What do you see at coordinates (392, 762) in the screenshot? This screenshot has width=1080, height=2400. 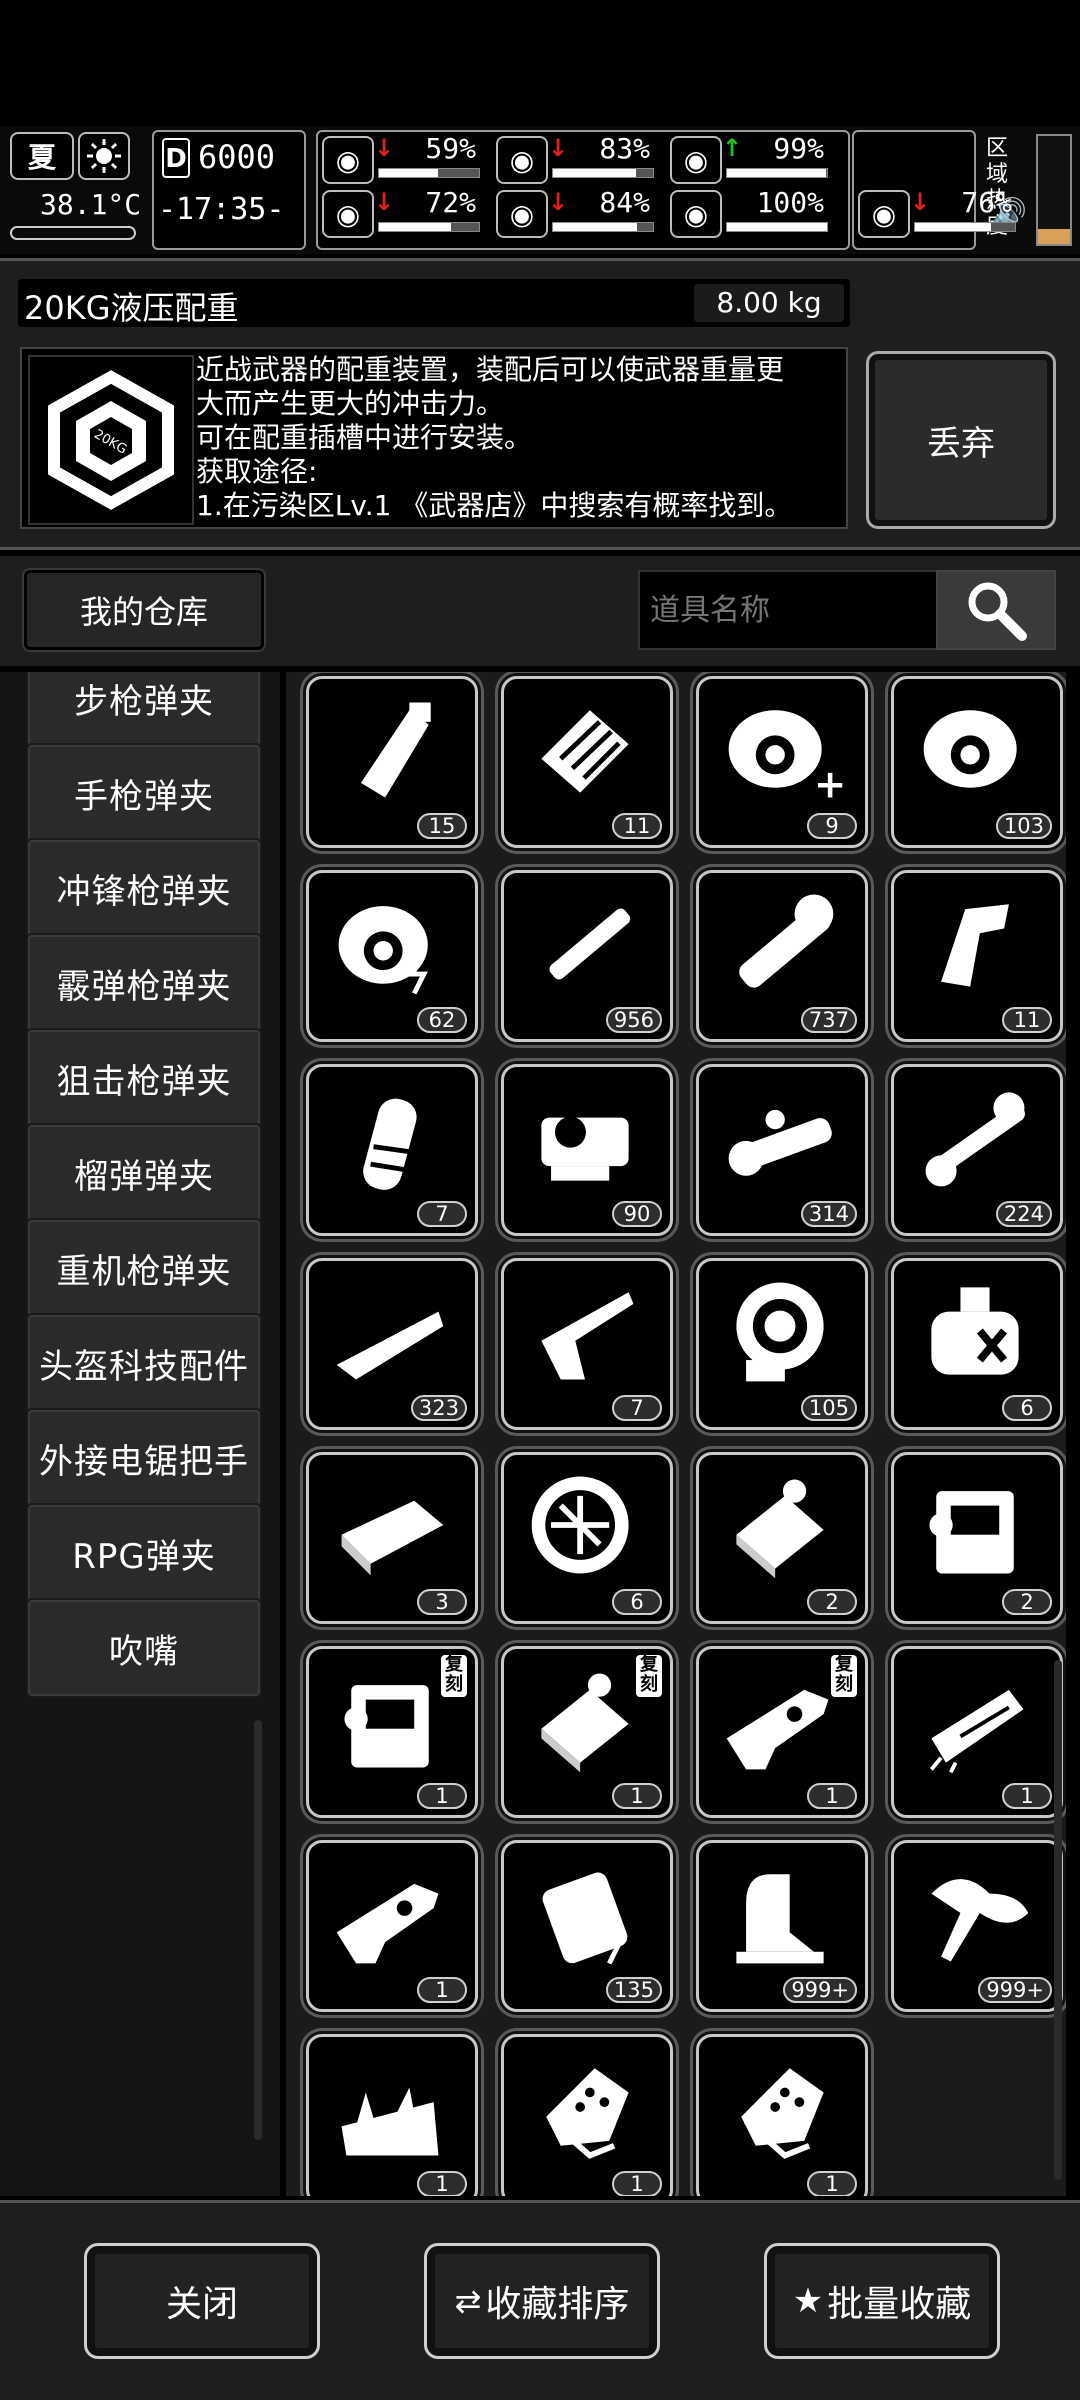 I see `item-slot: 15` at bounding box center [392, 762].